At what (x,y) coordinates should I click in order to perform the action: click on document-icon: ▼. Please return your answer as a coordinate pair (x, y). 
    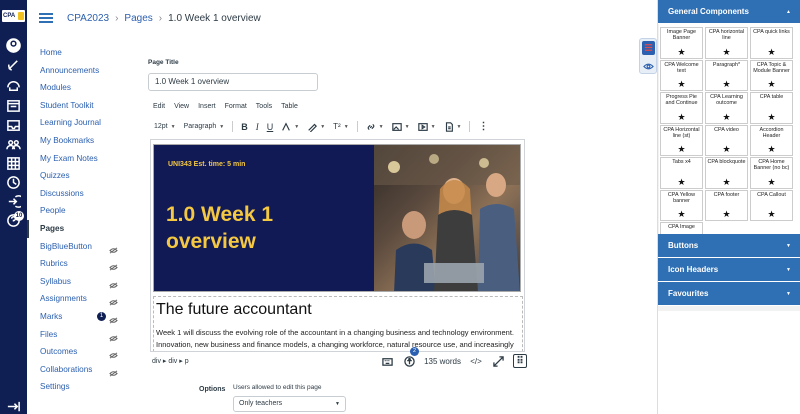
    Looking at the image, I should click on (453, 126).